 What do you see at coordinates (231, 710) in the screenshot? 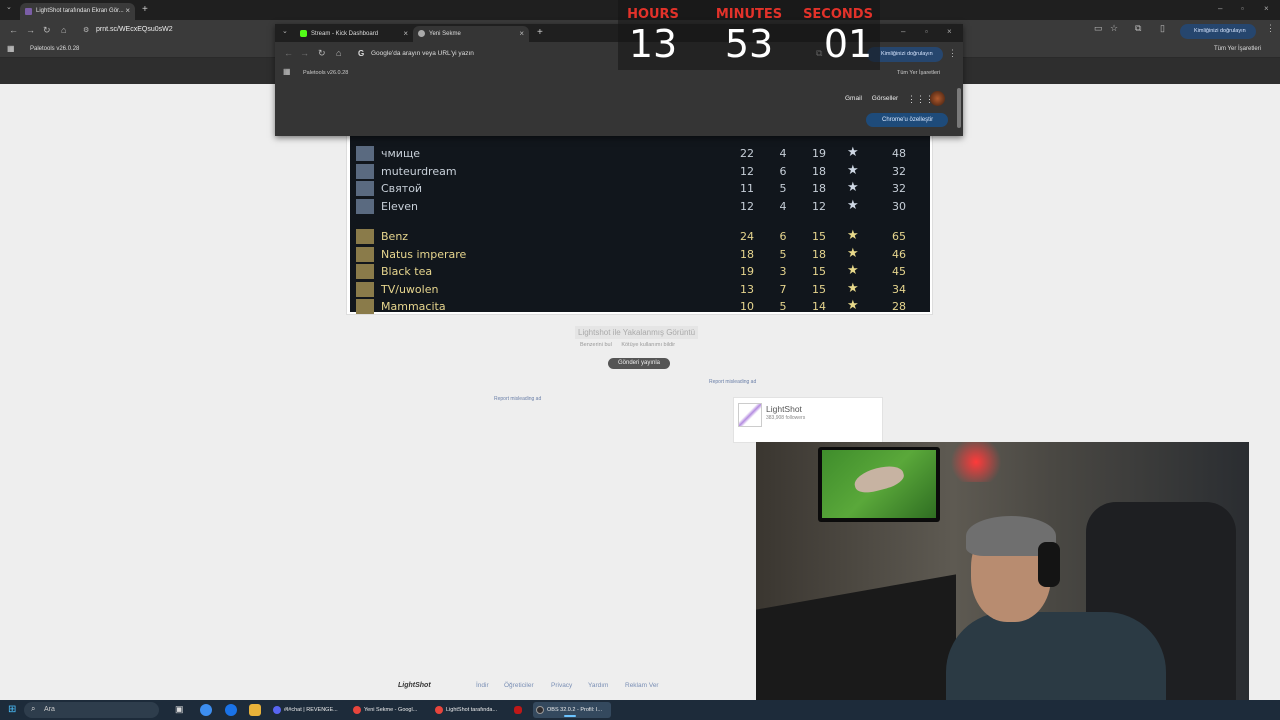
I see `edge-icon` at bounding box center [231, 710].